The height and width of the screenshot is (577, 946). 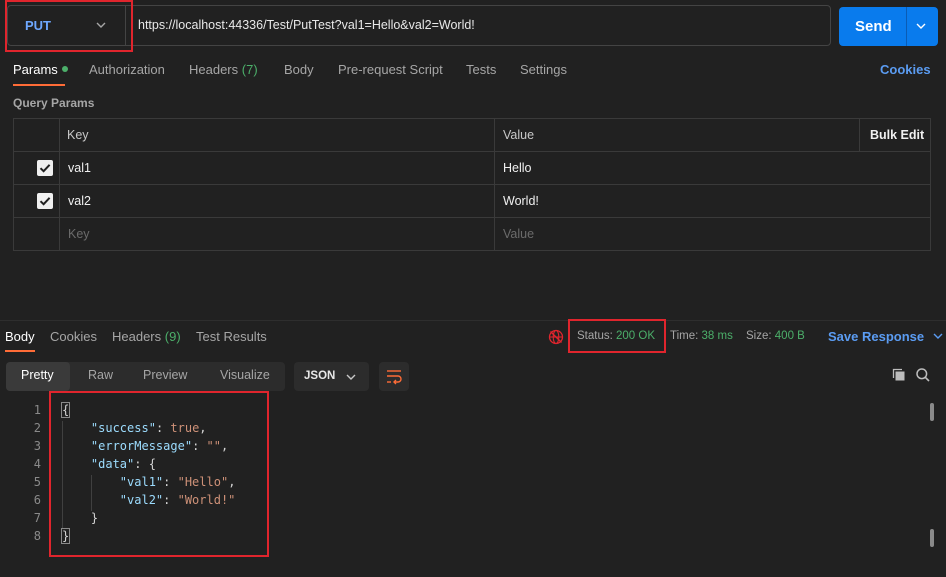 I want to click on key-column-header: Key, so click(x=78, y=135).